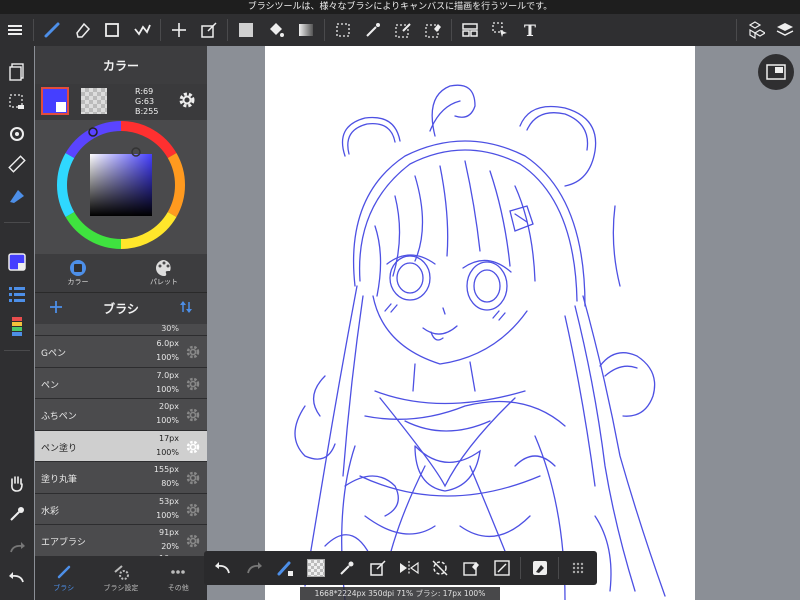  Describe the element at coordinates (470, 568) in the screenshot. I see `clear-icon` at that location.